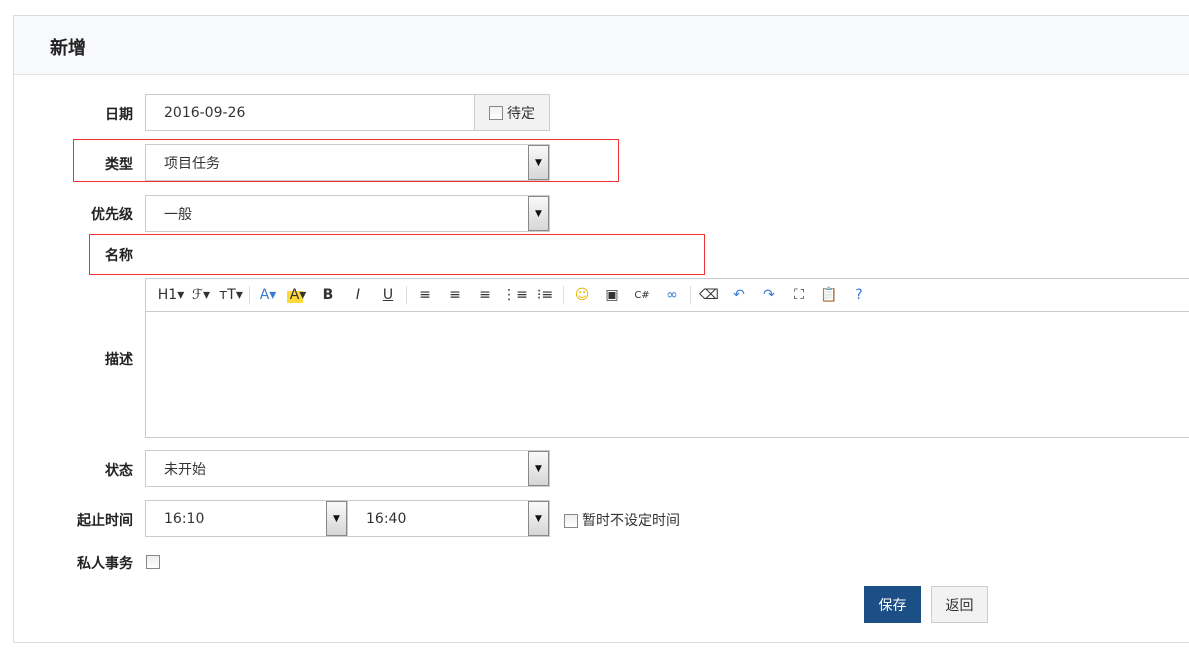 The image size is (1189, 666). I want to click on image-icon: ▣, so click(612, 295).